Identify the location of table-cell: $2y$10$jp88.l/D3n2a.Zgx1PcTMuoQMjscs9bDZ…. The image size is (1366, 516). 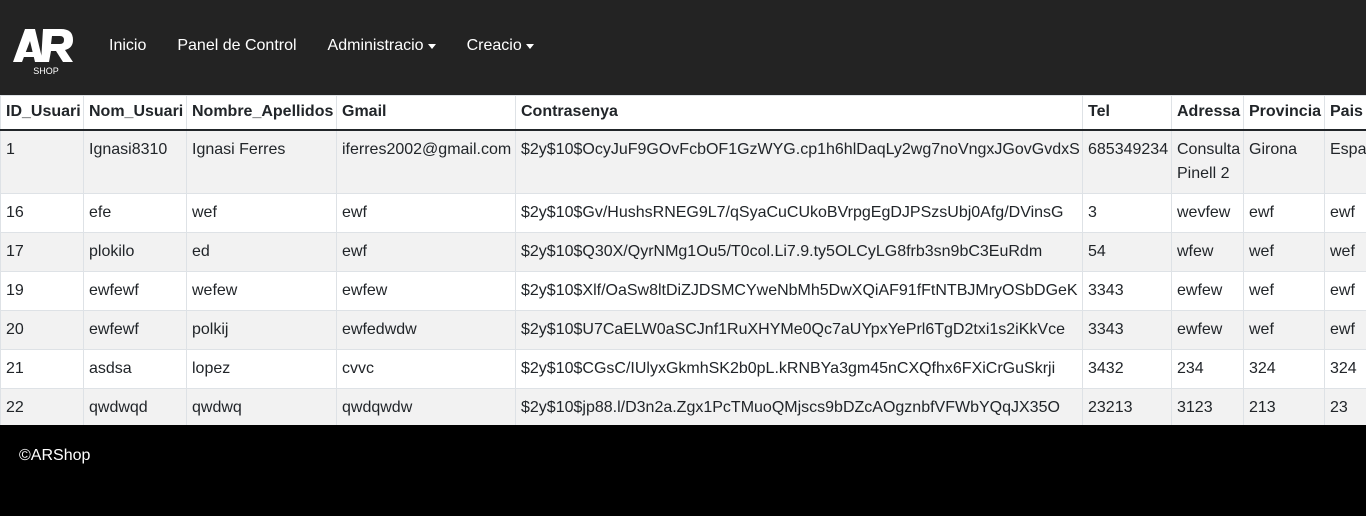
(799, 406).